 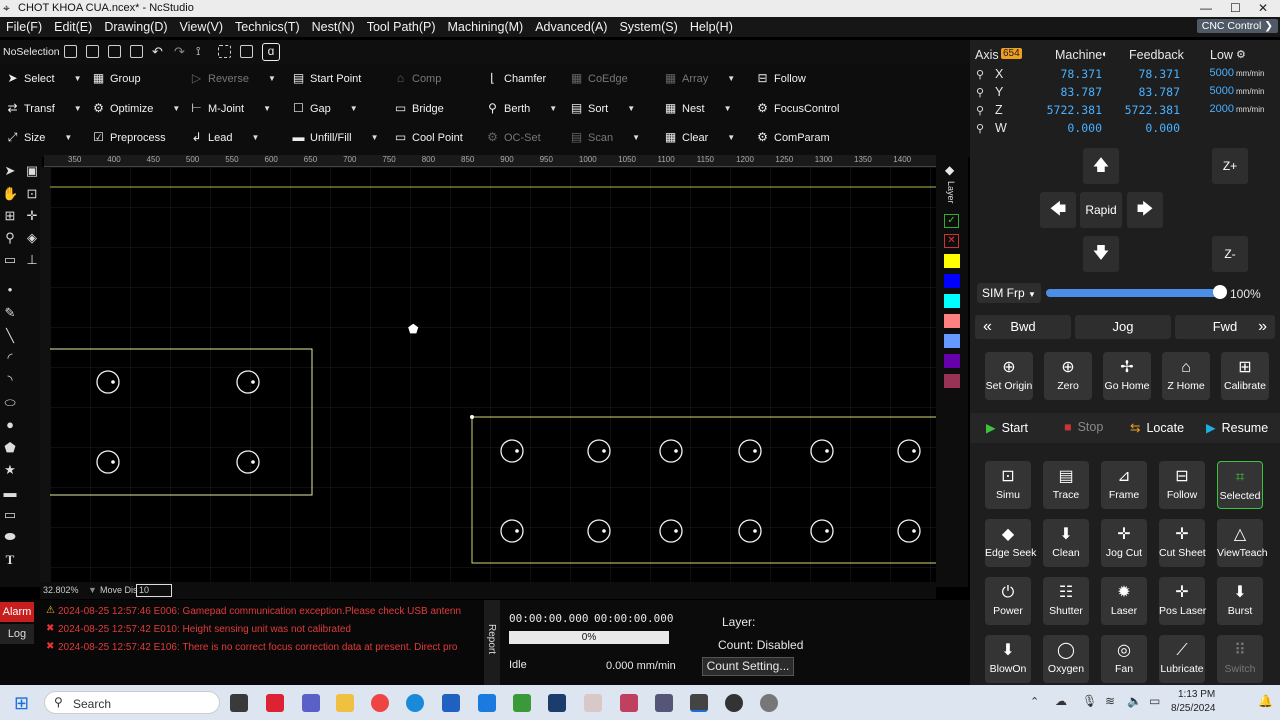 I want to click on pan-tool-icon: ✋, so click(x=10, y=194).